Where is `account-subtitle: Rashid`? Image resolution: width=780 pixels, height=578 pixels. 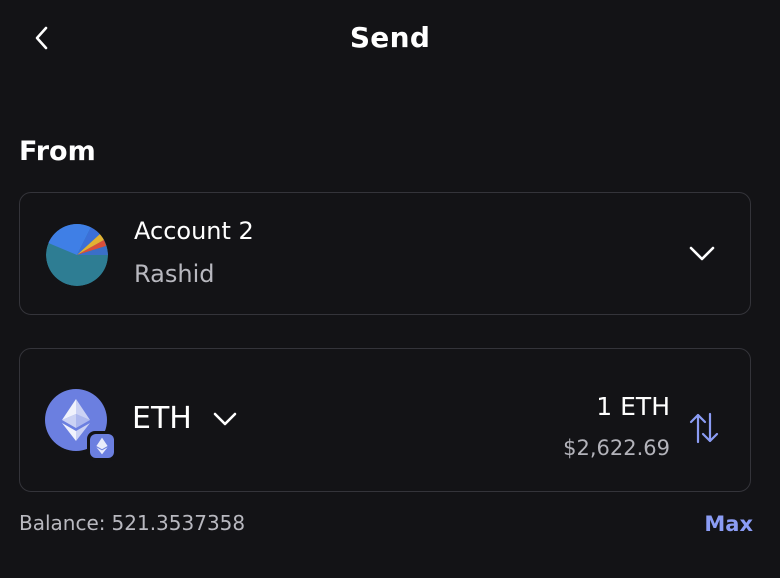
account-subtitle: Rashid is located at coordinates (174, 274).